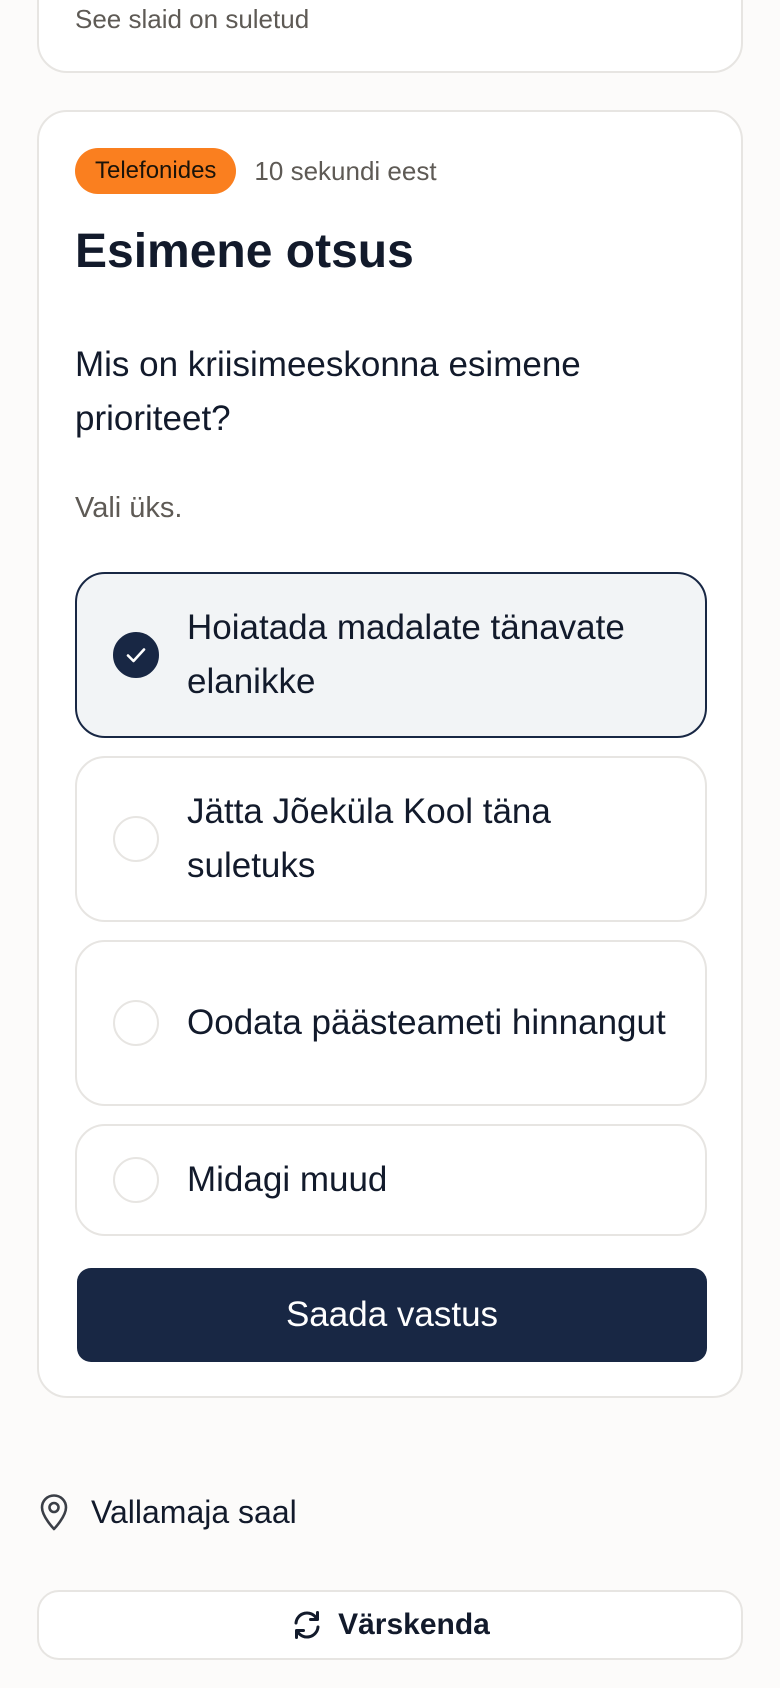  What do you see at coordinates (406, 654) in the screenshot?
I see `answer-option-label: Hoiatada madalate tänavate elanikke` at bounding box center [406, 654].